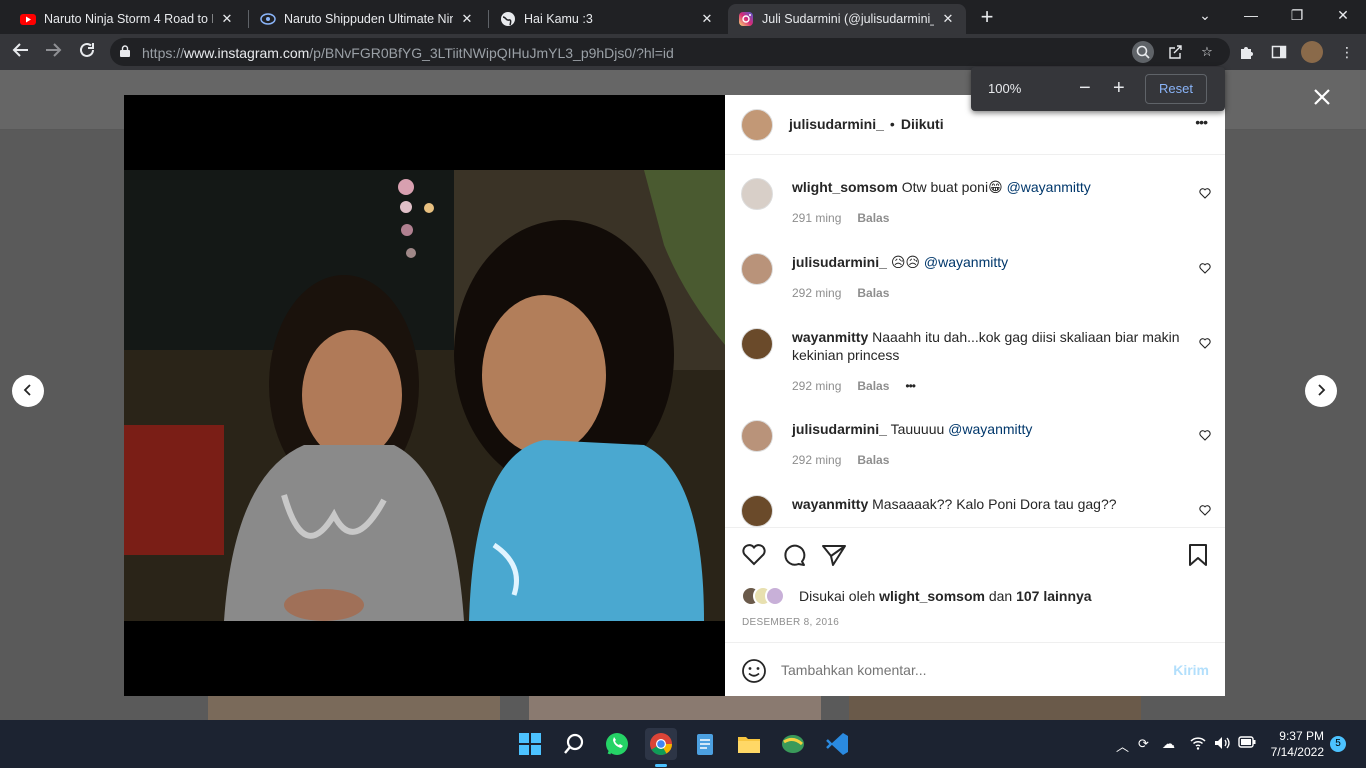 The image size is (1366, 768). Describe the element at coordinates (574, 744) in the screenshot. I see `search-button` at that location.